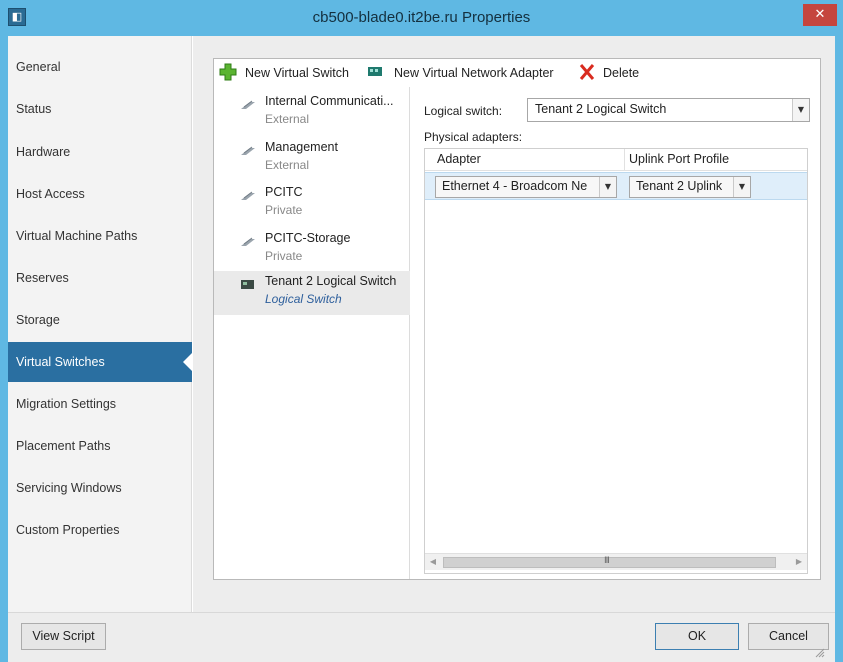 The image size is (843, 662). Describe the element at coordinates (679, 186) in the screenshot. I see `uplink-value: Tenant 2 Uplink` at that location.